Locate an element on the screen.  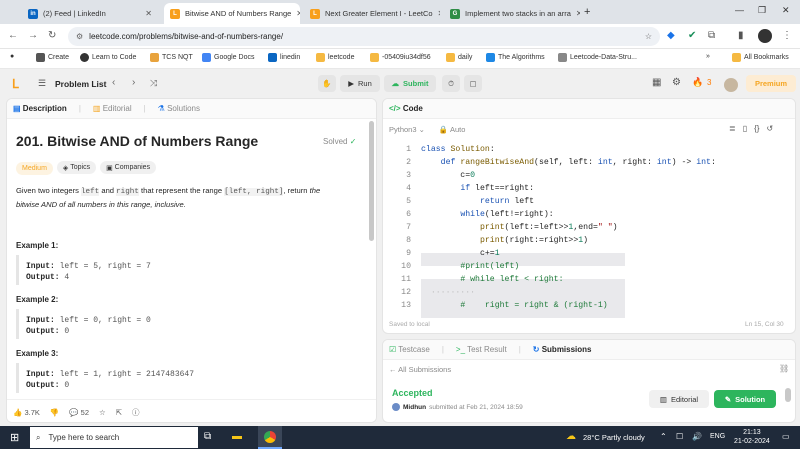
bookmark-daily: daily is located at coordinates (459, 57).